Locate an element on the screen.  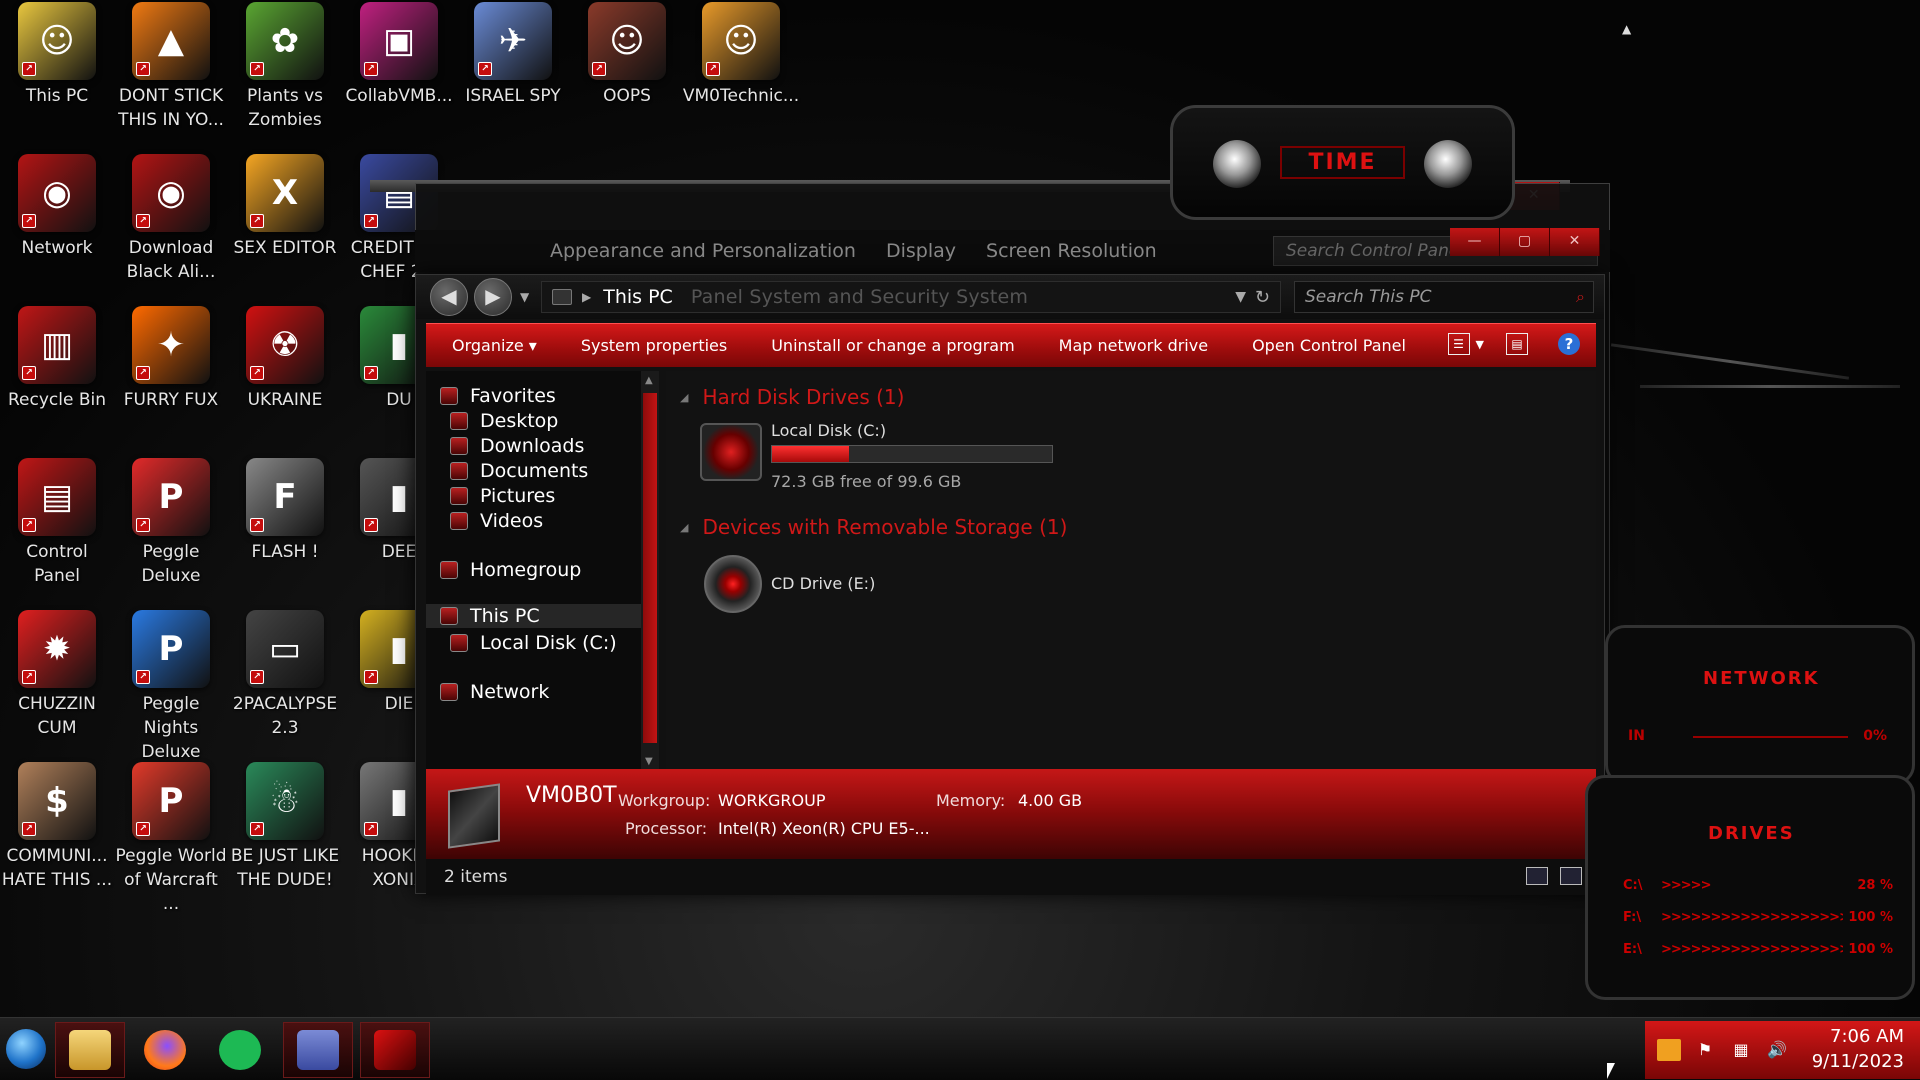
desktop-icon: ▥ ↗ Recycle Bin is located at coordinates (57, 359).